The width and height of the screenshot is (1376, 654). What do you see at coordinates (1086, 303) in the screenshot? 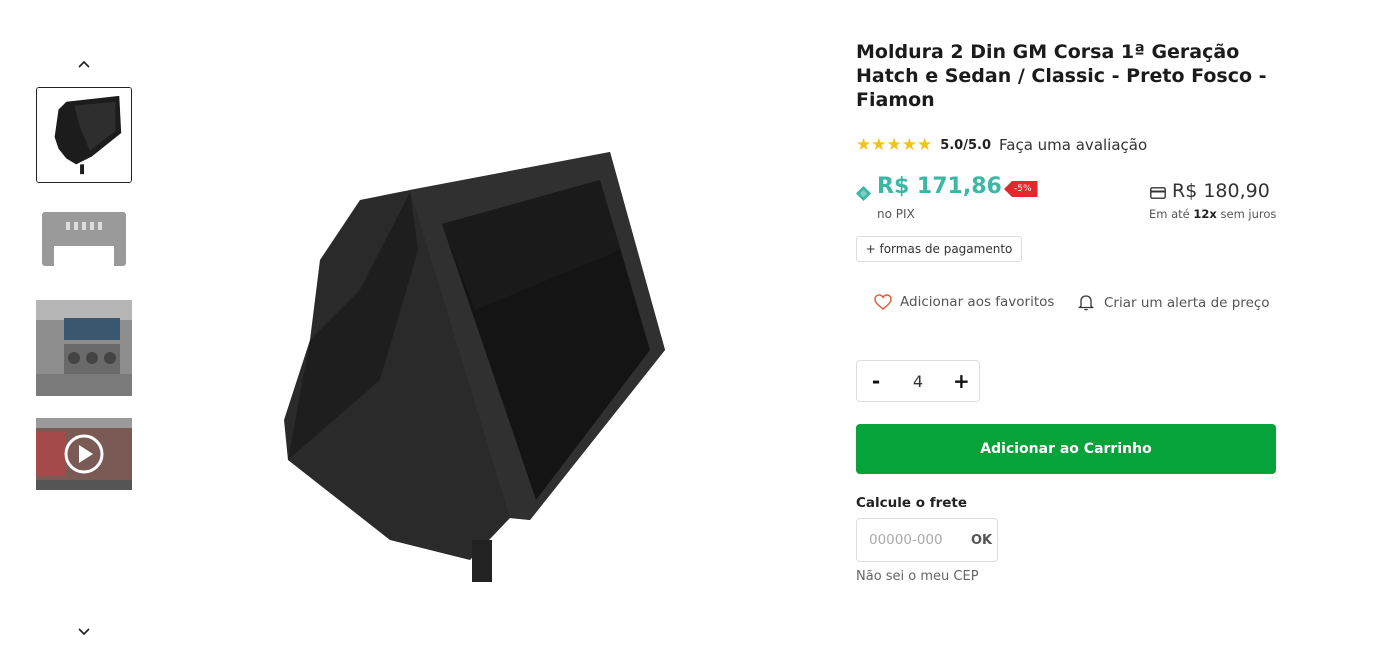
I see `bell-icon` at bounding box center [1086, 303].